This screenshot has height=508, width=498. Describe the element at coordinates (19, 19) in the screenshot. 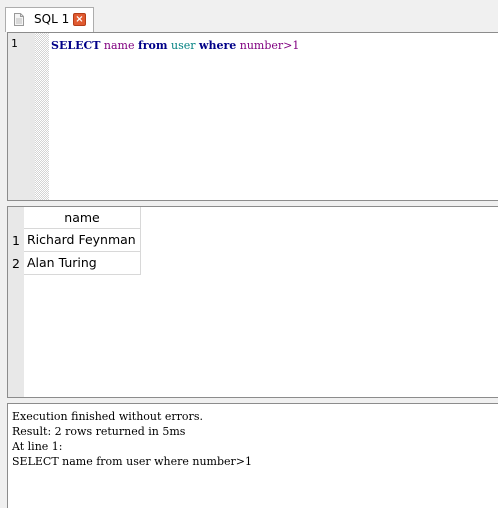

I see `document-icon` at that location.